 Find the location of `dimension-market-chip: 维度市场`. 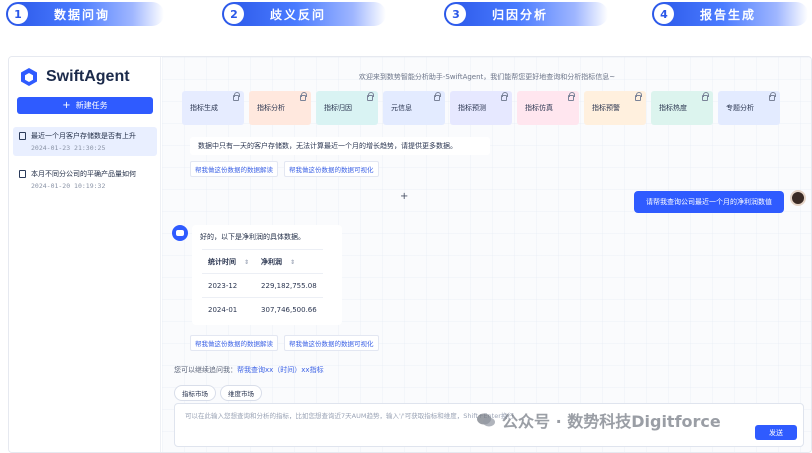

dimension-market-chip: 维度市场 is located at coordinates (241, 393).